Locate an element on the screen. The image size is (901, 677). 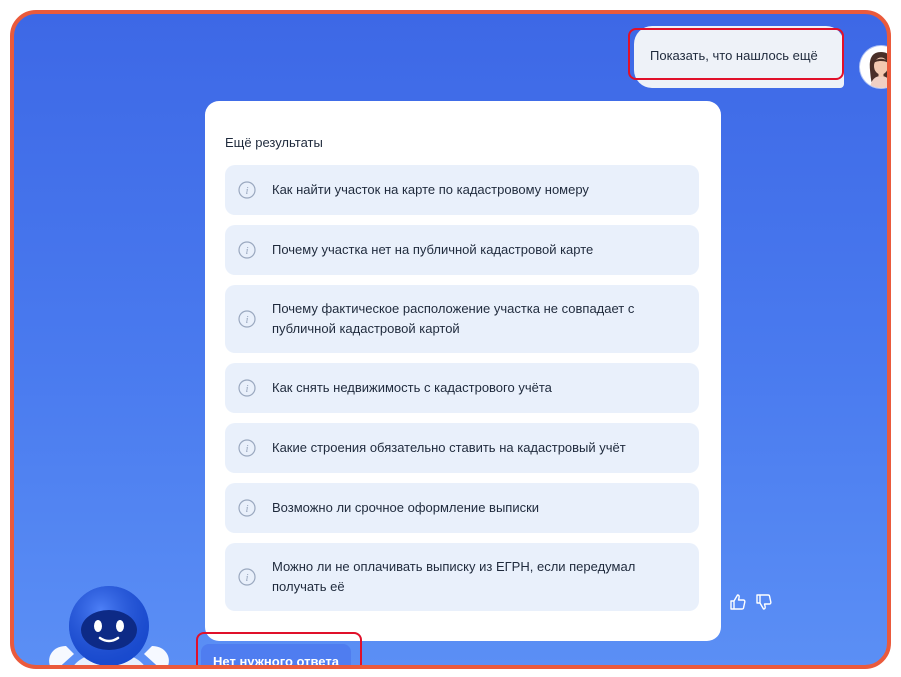
robot-icon is located at coordinates (109, 625).